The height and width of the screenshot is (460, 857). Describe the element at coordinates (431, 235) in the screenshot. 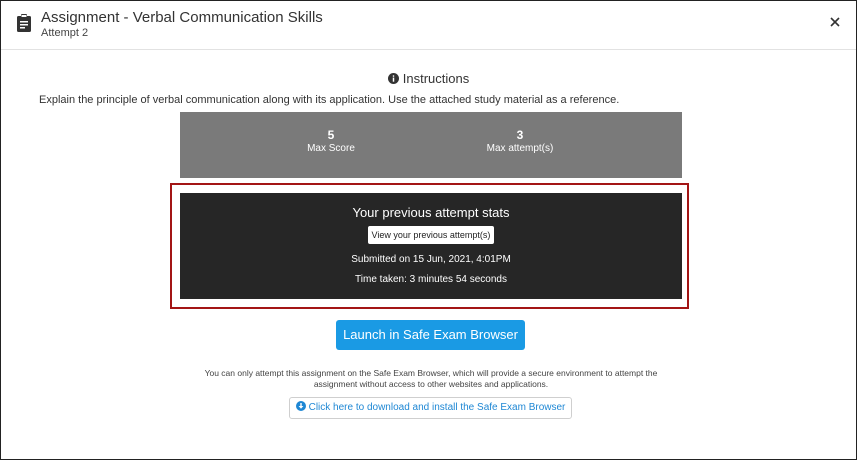

I see `view-previous-attempts-button: View your previous attempt(s)` at that location.